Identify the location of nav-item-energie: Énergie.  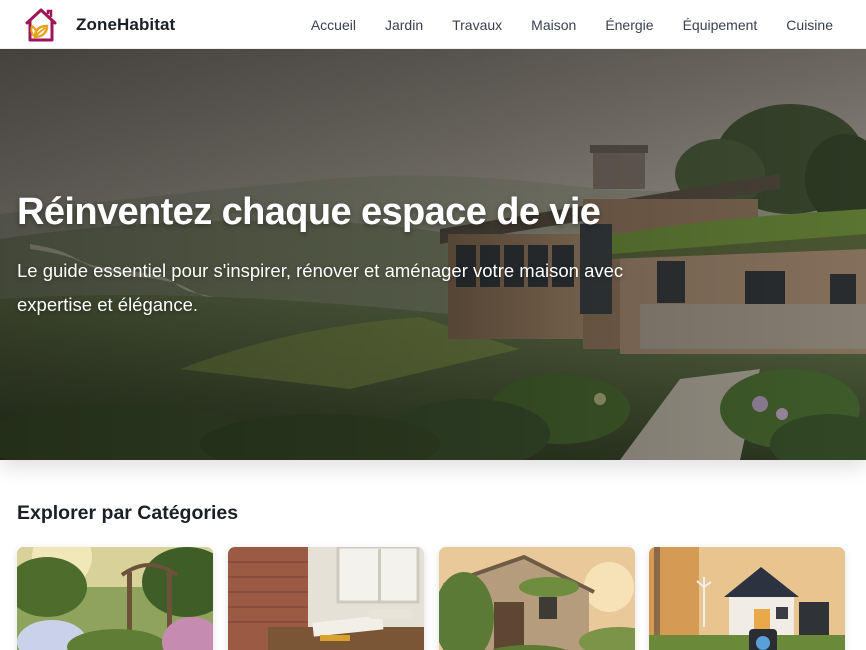
(629, 25).